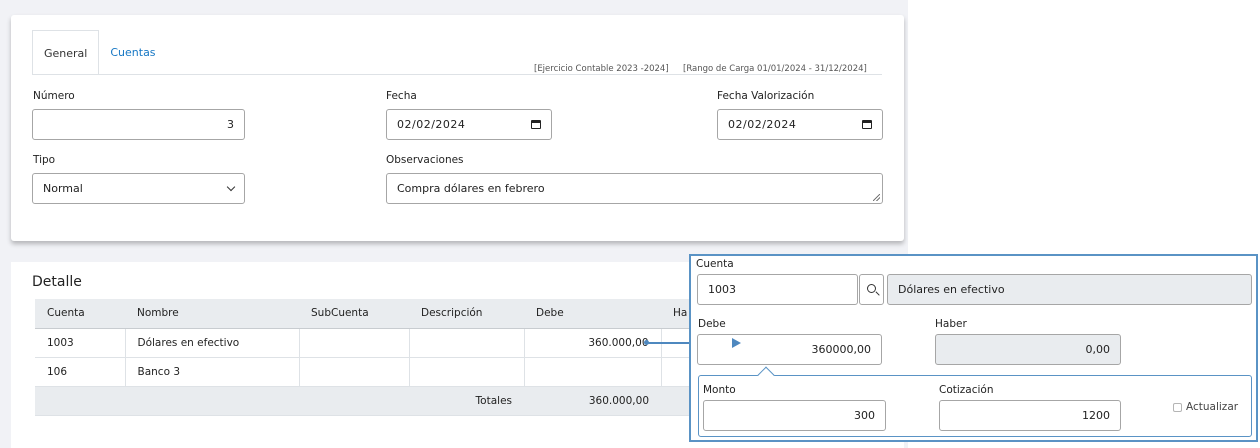 This screenshot has width=1260, height=448. What do you see at coordinates (80, 343) in the screenshot?
I see `cell-cuenta: 1003` at bounding box center [80, 343].